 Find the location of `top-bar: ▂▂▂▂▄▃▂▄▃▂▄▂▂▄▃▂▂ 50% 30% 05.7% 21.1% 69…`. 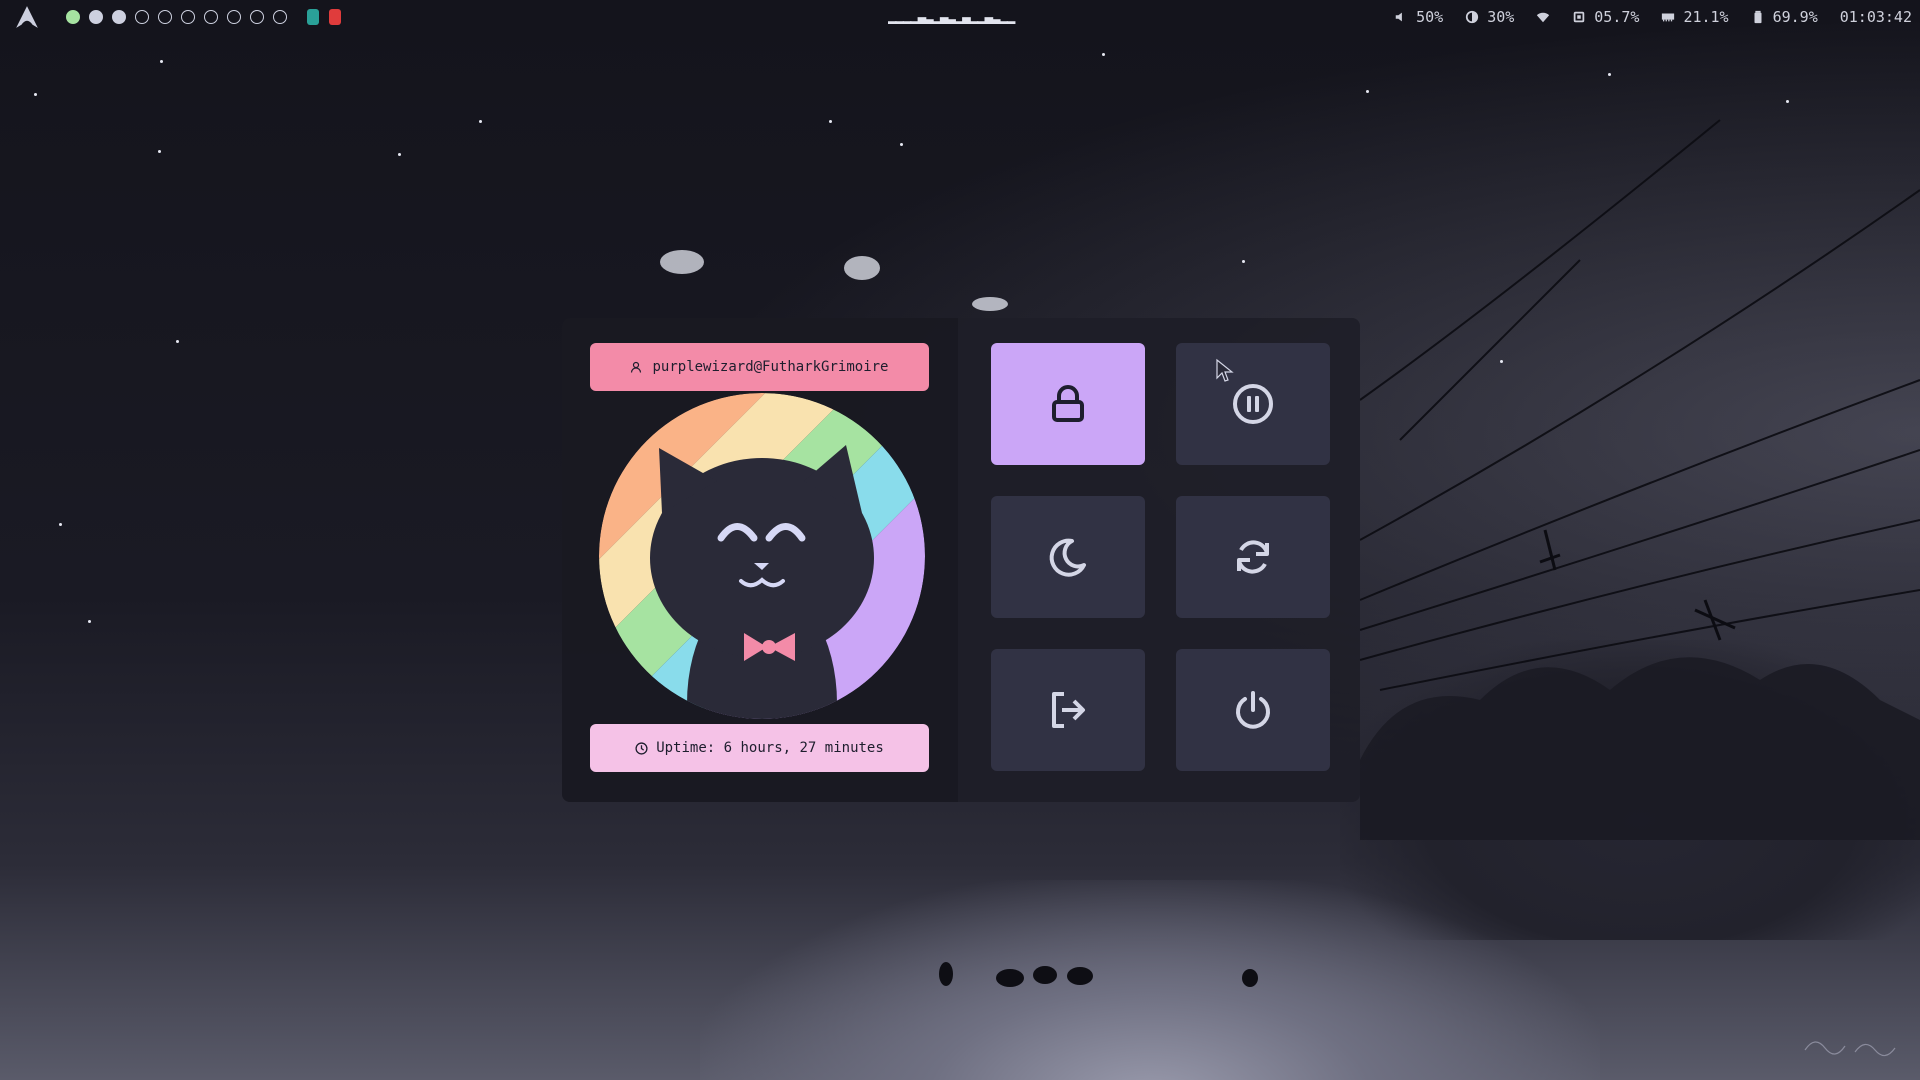

top-bar: ▂▂▂▂▄▃▂▄▃▂▄▂▂▄▃▂▂ 50% 30% 05.7% 21.1% 69… is located at coordinates (960, 17).